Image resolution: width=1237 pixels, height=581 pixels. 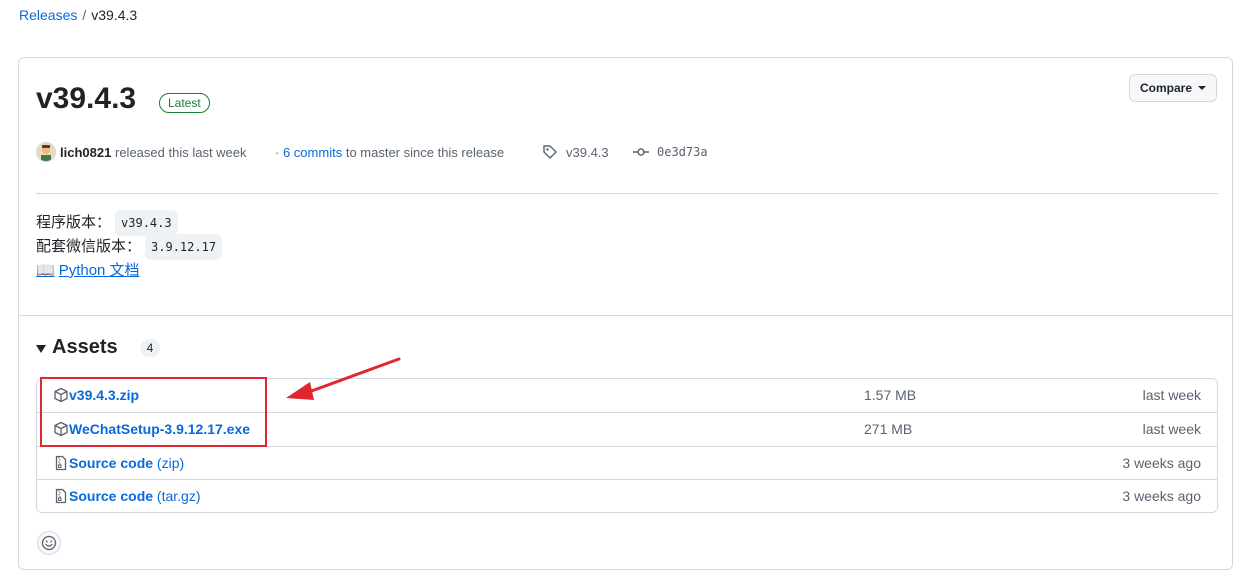 I want to click on caret-down-icon, so click(x=1202, y=88).